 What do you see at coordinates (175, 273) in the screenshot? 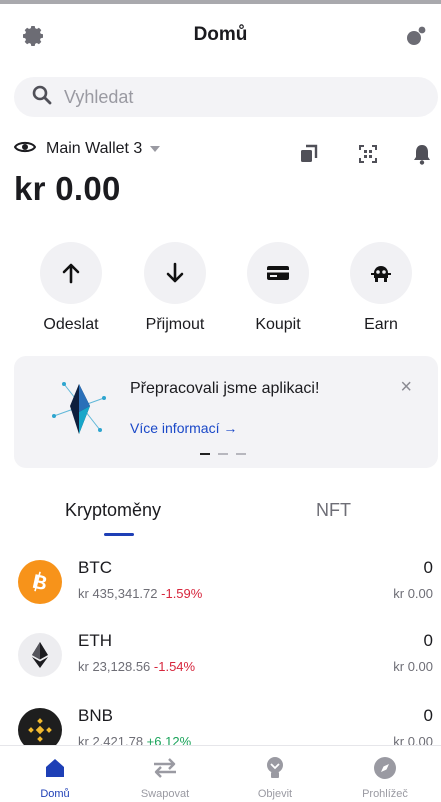
I see `arrow-down-icon` at bounding box center [175, 273].